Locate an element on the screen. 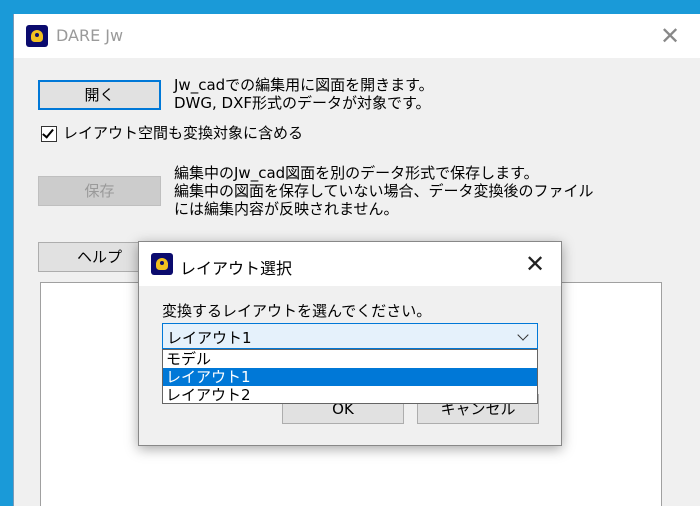 This screenshot has width=700, height=506. save-button: 保存 is located at coordinates (99, 191).